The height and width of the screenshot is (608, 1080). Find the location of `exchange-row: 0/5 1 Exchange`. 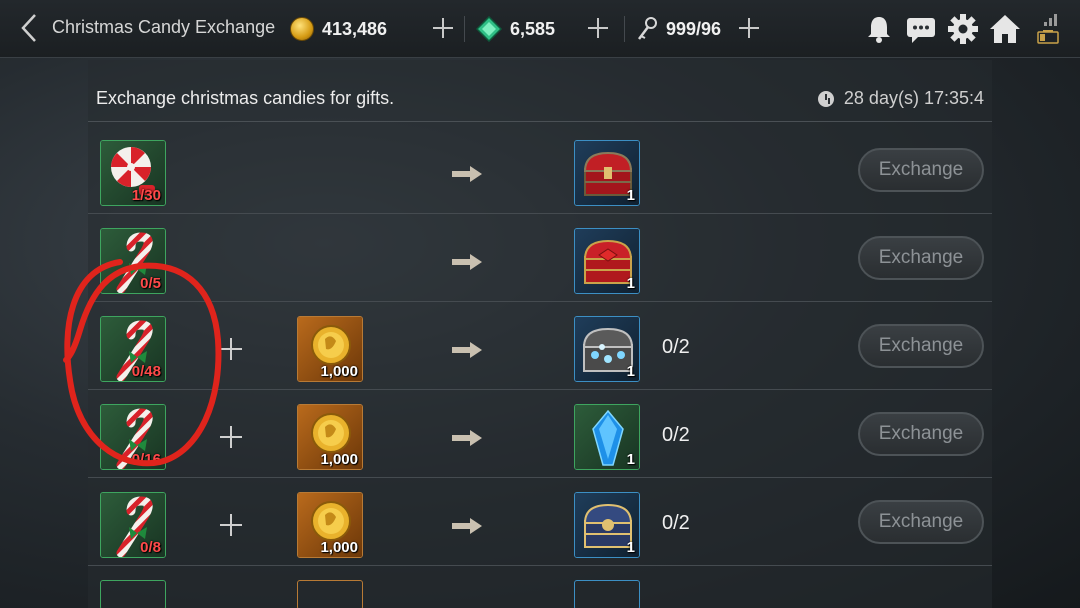

exchange-row: 0/5 1 Exchange is located at coordinates (540, 258).